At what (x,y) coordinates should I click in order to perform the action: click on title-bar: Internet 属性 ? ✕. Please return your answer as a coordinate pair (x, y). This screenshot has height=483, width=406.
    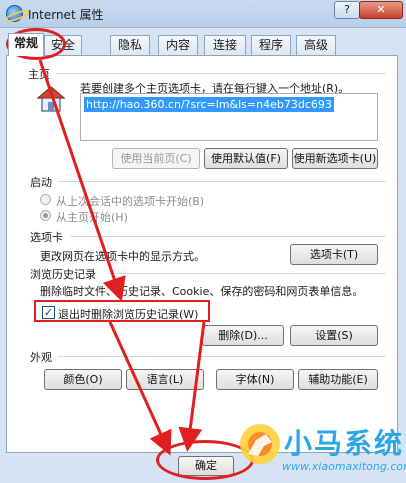
    Looking at the image, I should click on (203, 14).